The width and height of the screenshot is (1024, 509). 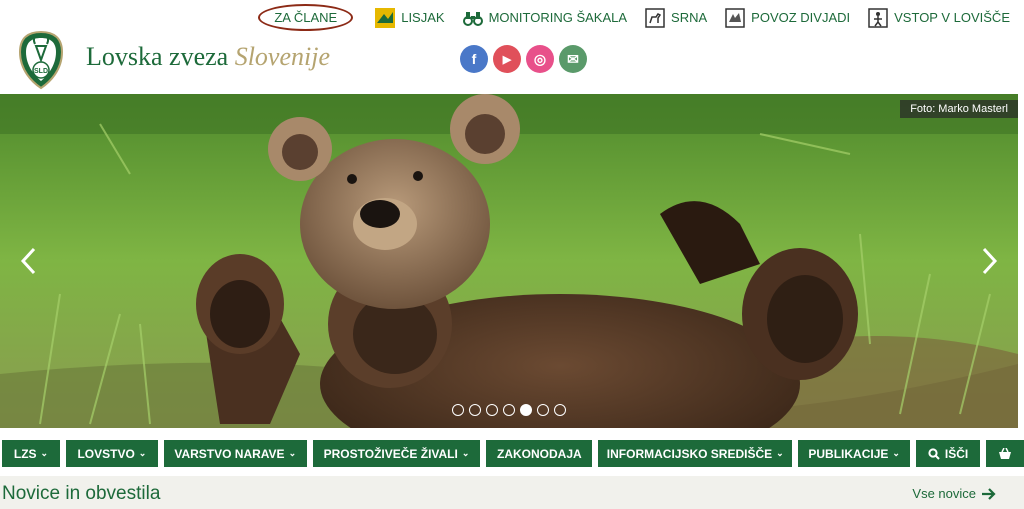 I want to click on top-link-label: VSTOP V LOVIŠČE, so click(x=952, y=17).